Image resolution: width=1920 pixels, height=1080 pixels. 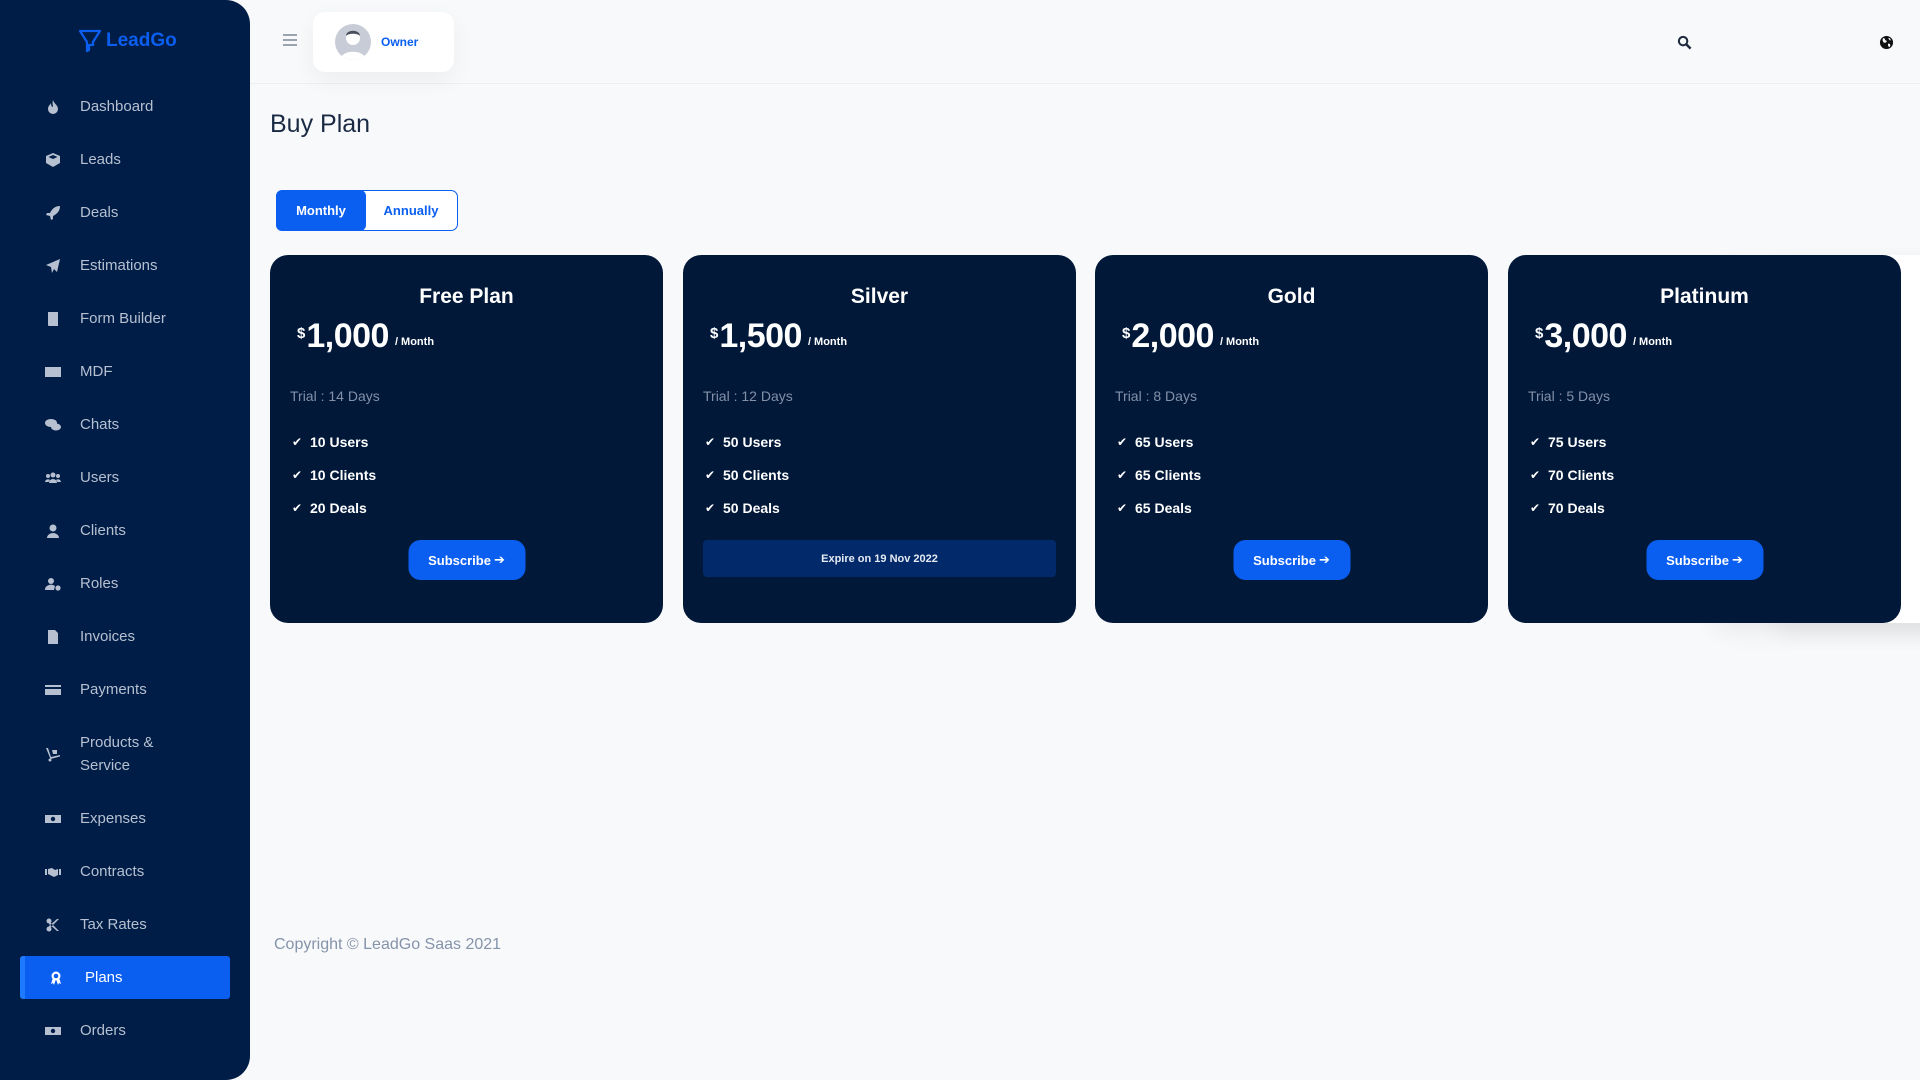 I want to click on feature-text: 20 Deals, so click(x=338, y=507).